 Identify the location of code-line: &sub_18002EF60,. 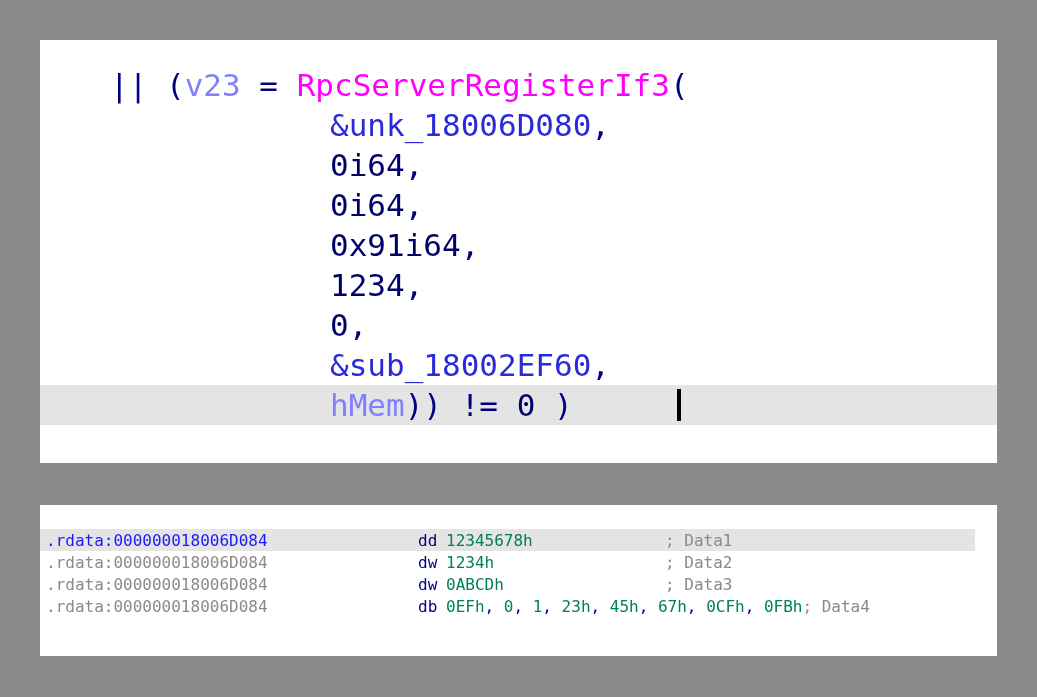
(470, 365).